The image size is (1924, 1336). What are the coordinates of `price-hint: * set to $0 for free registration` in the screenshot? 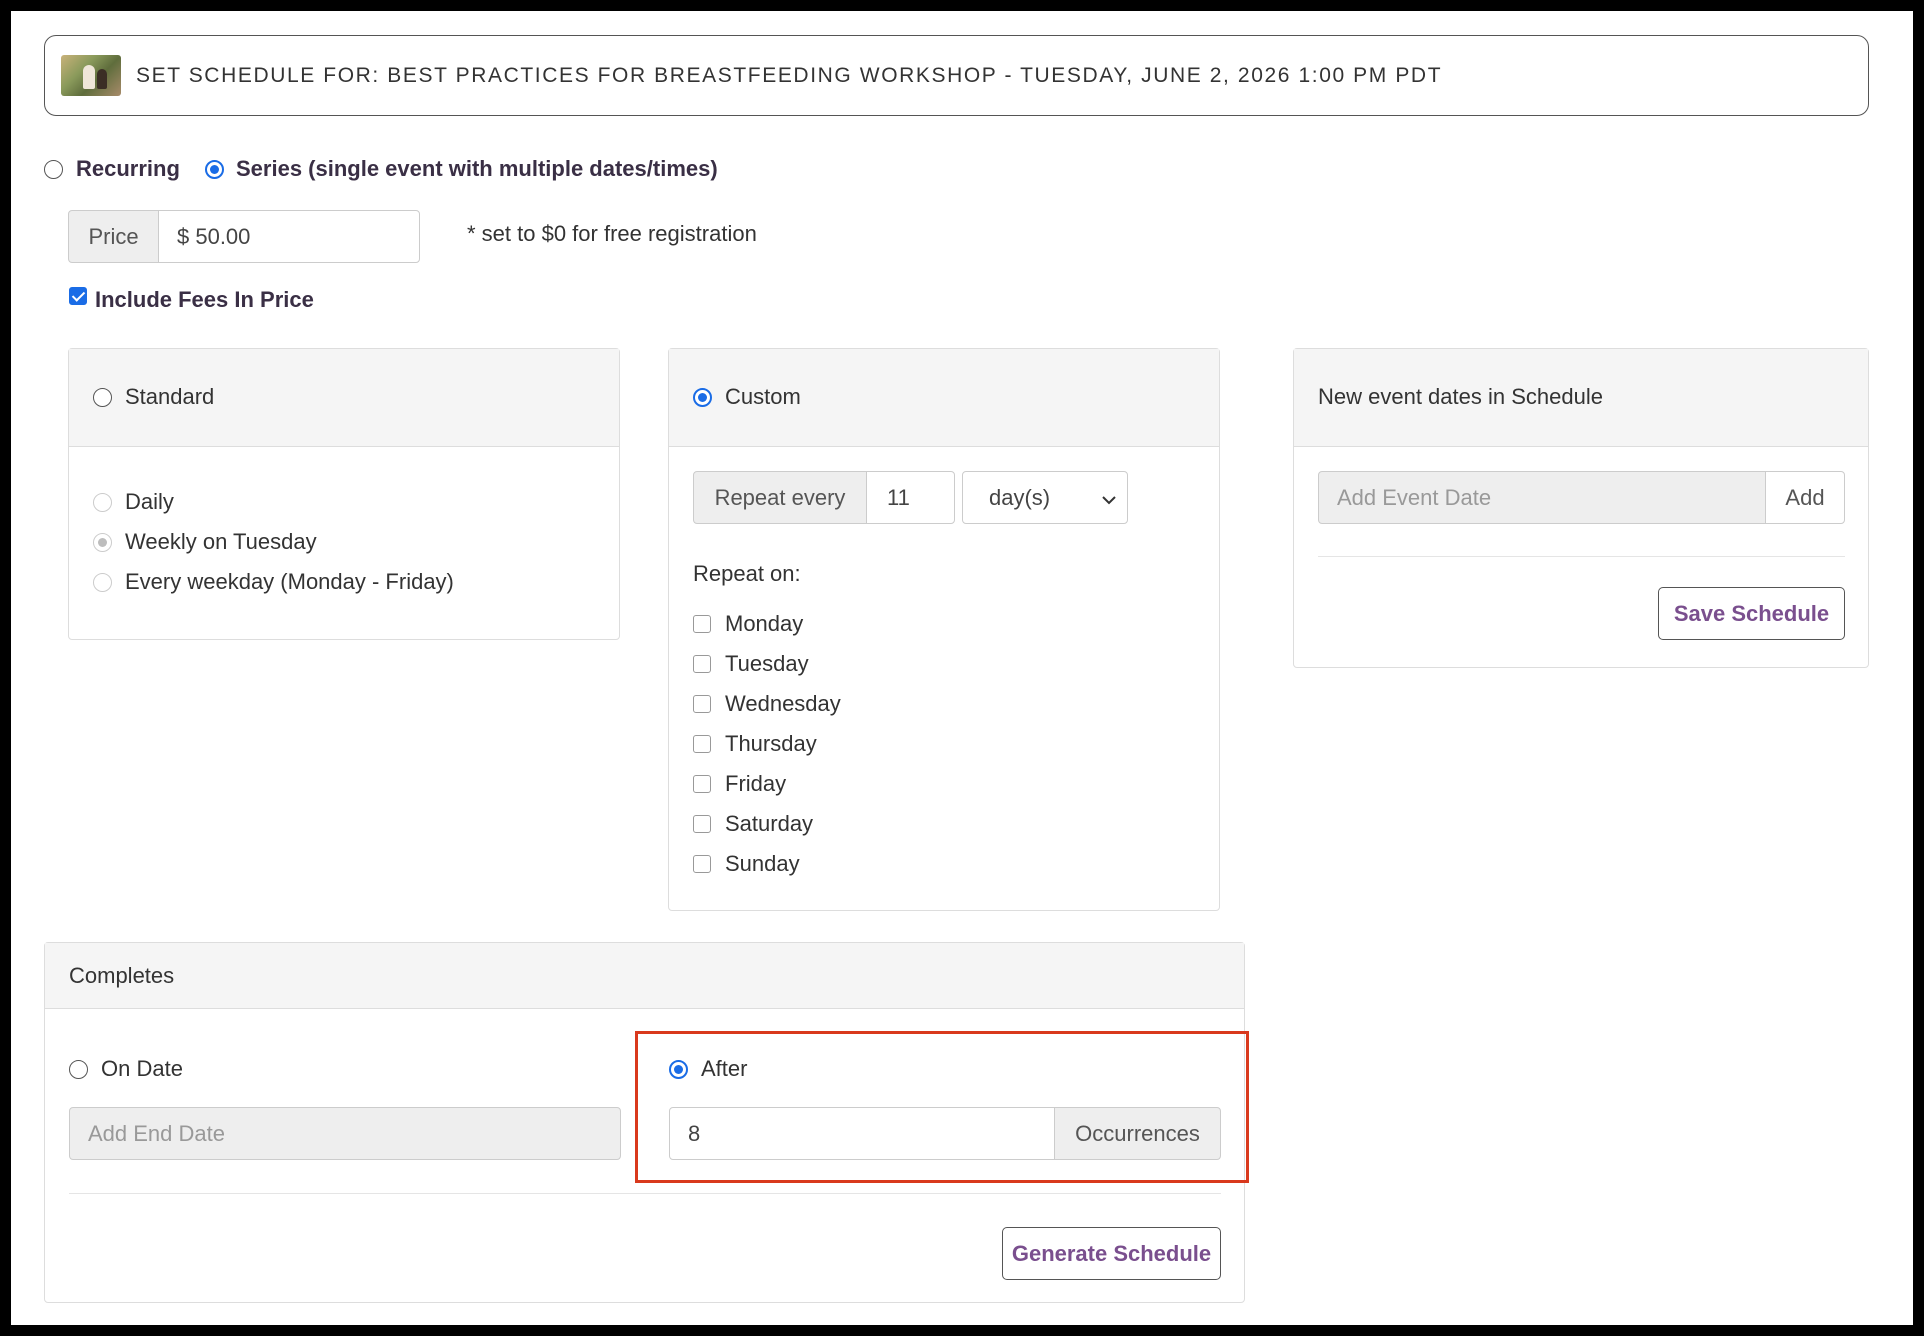 It's located at (612, 233).